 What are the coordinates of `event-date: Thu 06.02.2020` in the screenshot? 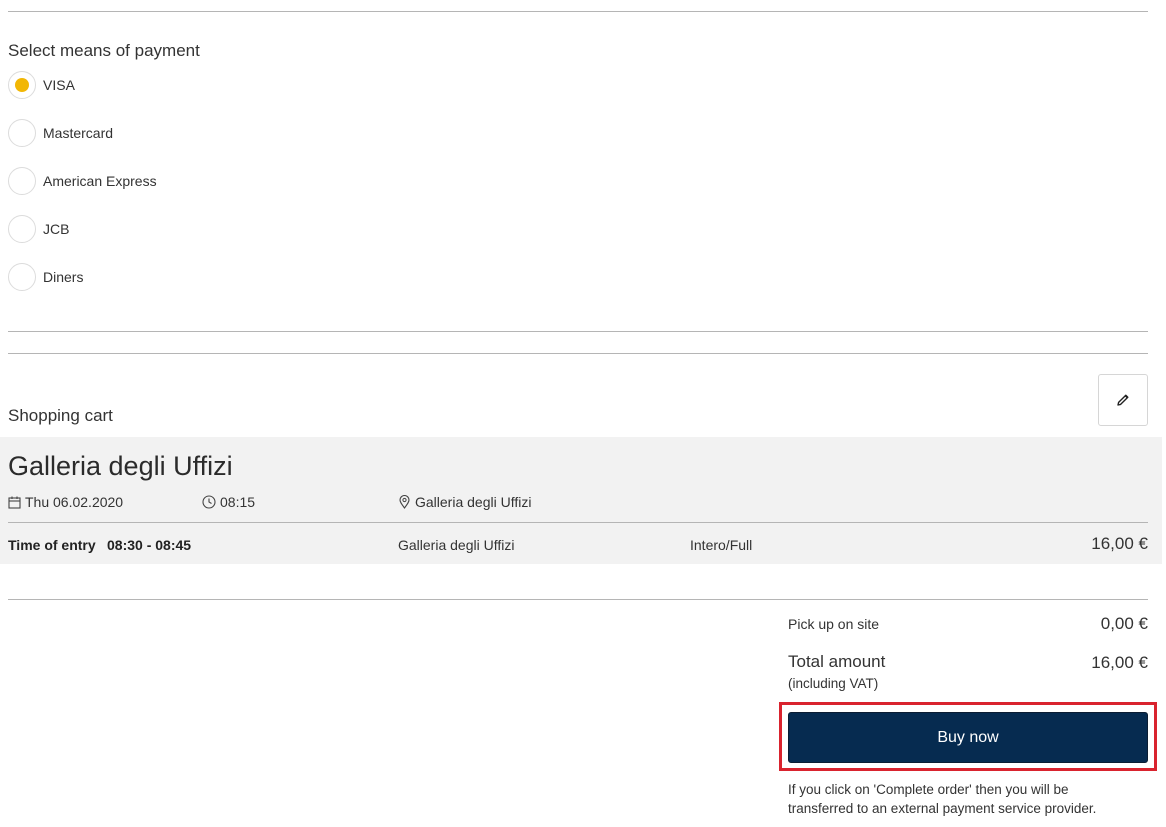 It's located at (65, 502).